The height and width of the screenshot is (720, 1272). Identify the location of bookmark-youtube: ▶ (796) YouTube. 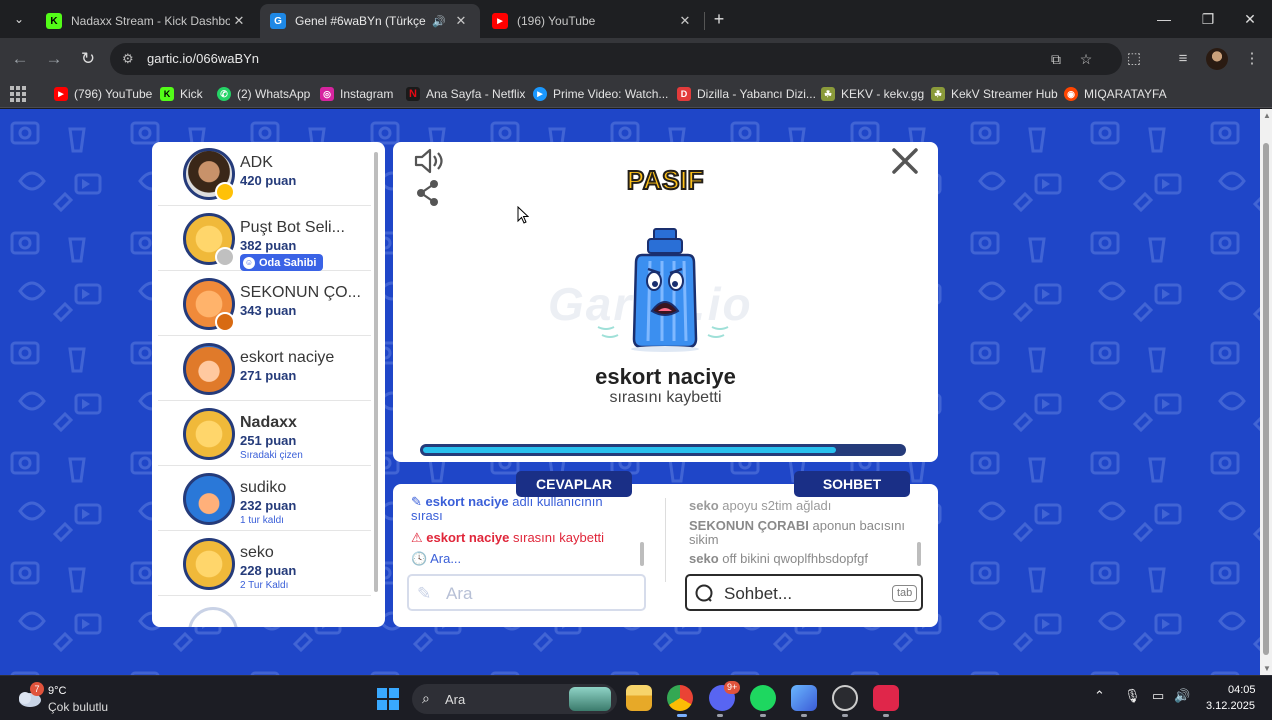
(103, 94).